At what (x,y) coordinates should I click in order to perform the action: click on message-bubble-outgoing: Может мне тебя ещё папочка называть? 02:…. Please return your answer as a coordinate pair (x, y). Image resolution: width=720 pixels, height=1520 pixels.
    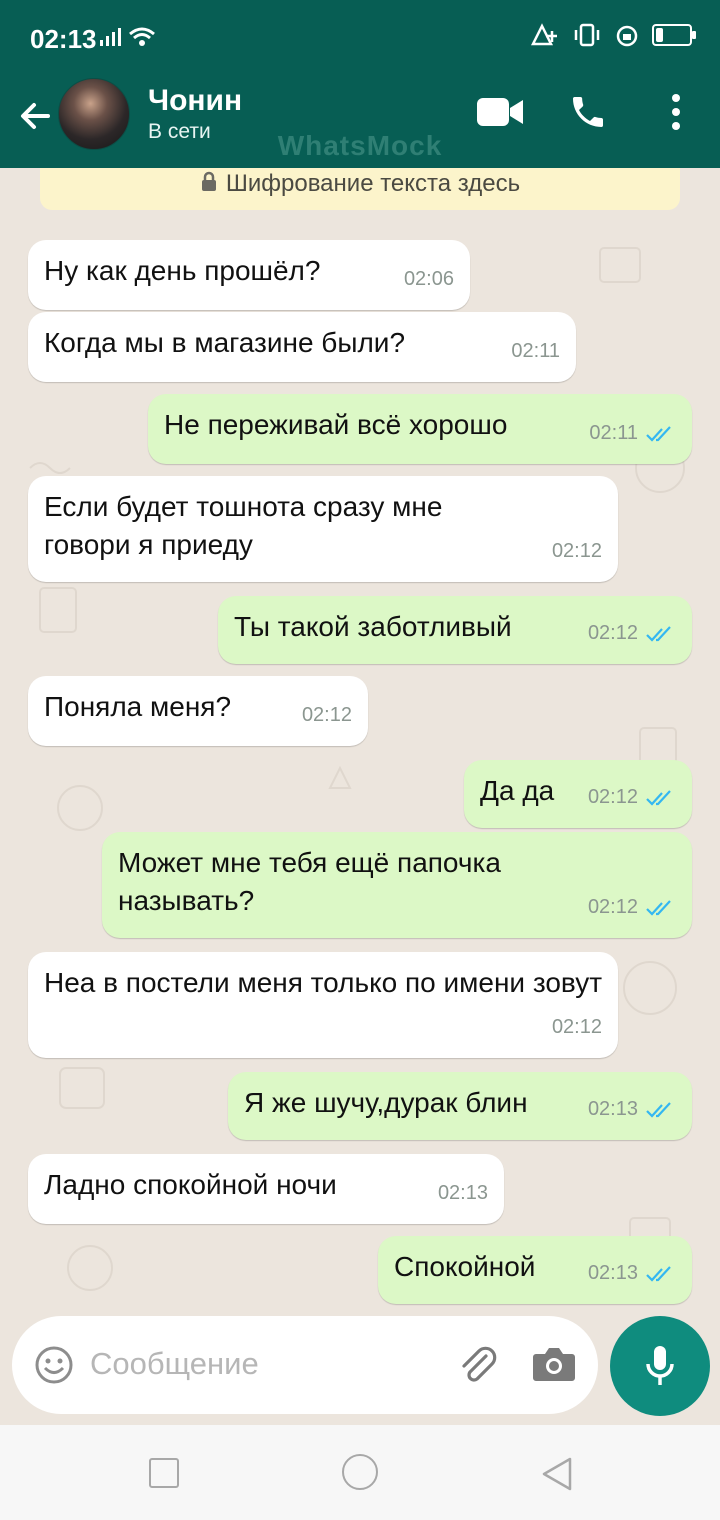
    Looking at the image, I should click on (397, 885).